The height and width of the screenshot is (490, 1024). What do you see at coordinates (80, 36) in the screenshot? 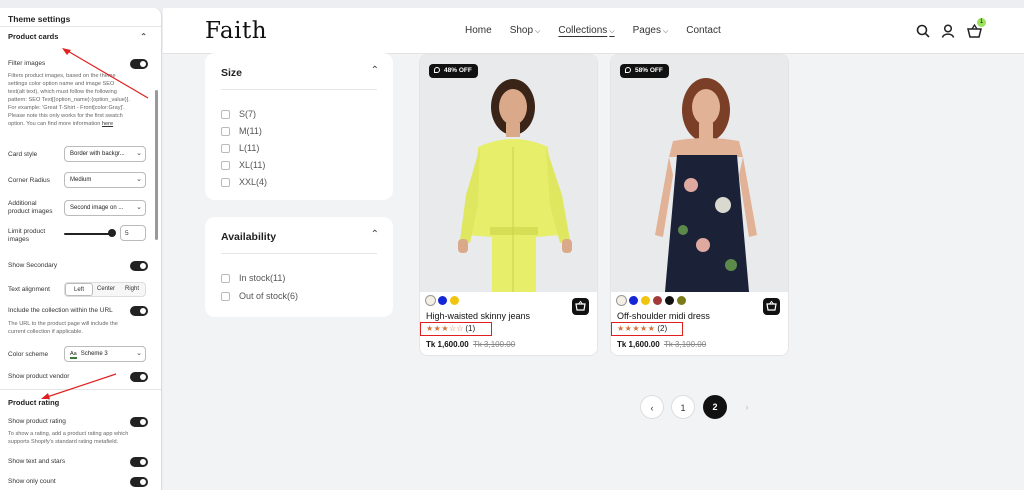
I see `product-cards-section-header: Product cards ⌃` at bounding box center [80, 36].